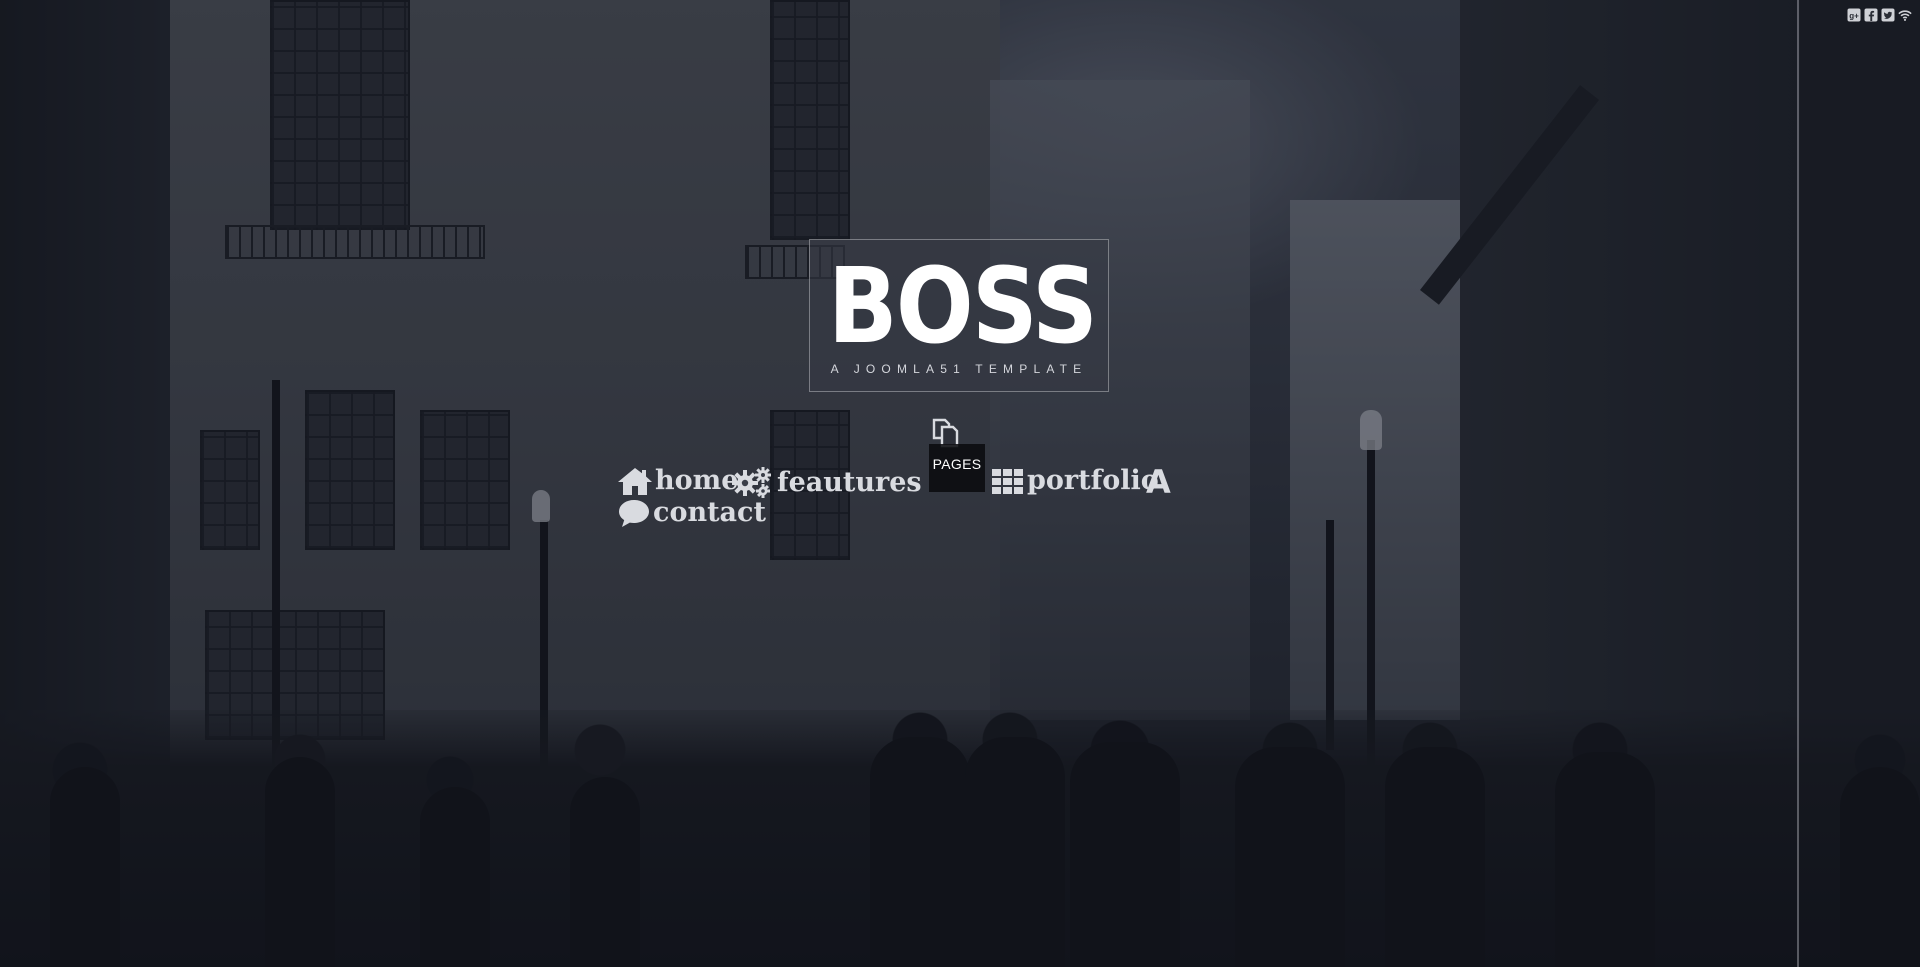 The width and height of the screenshot is (1920, 967). I want to click on nav-label-pages: PAGES, so click(957, 464).